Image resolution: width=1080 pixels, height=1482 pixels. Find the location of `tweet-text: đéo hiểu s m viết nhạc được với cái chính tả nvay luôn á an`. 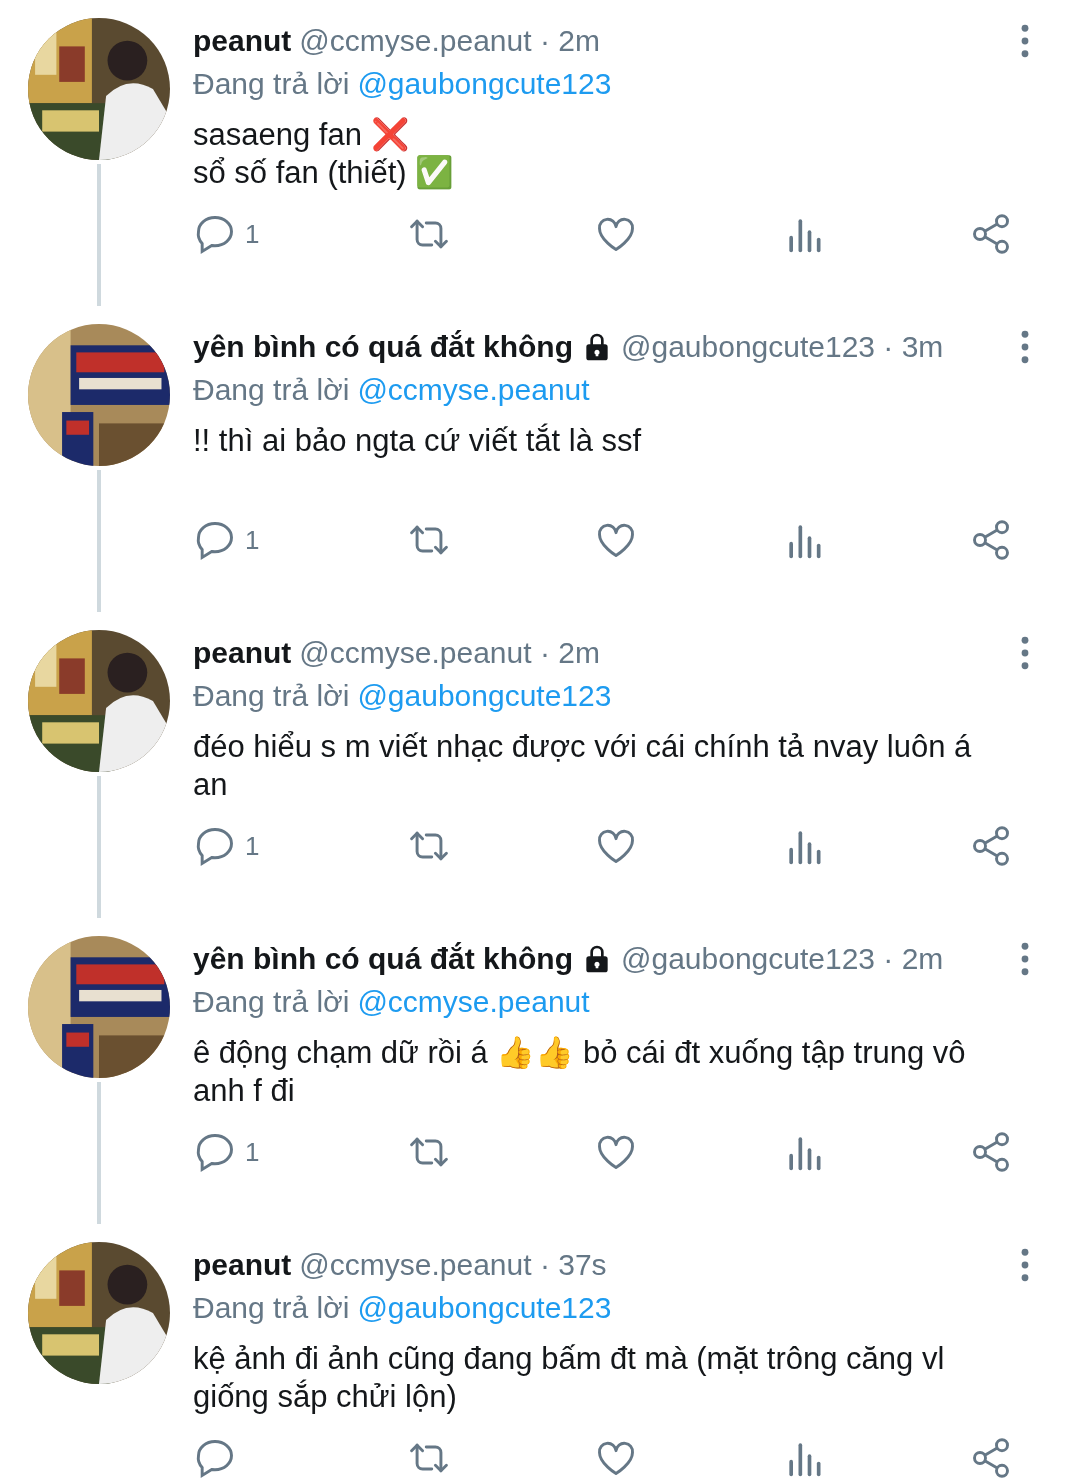

tweet-text: đéo hiểu s m viết nhạc được với cái chính tả nvay luôn á an is located at coordinates (583, 766).